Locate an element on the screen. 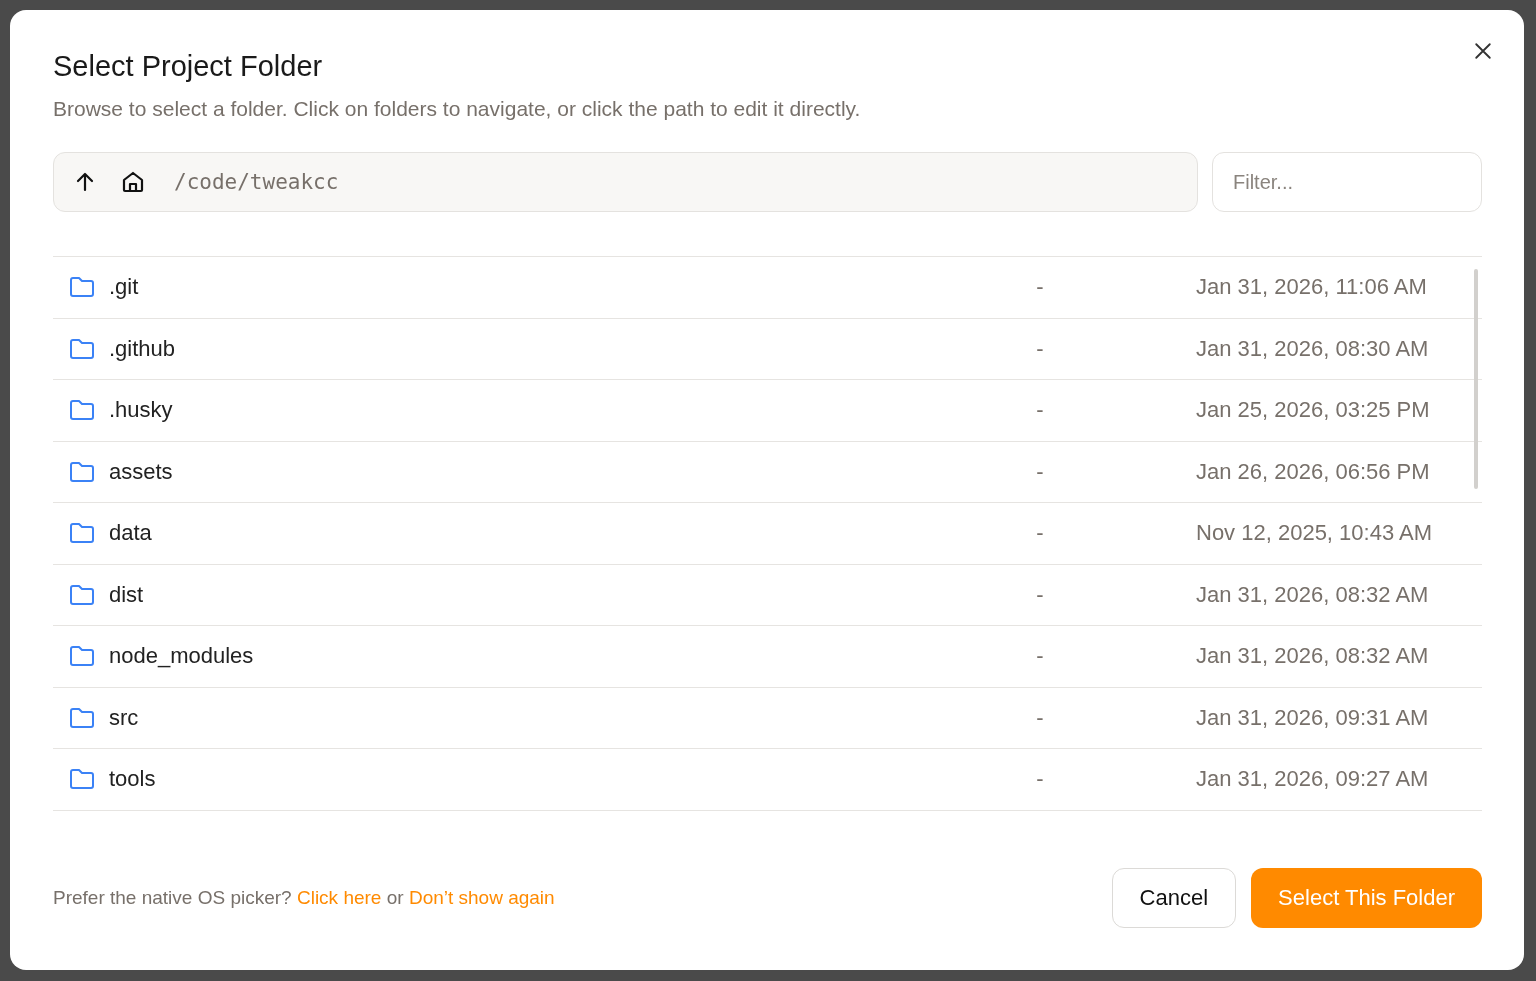 The image size is (1536, 981). path-text: /code/tweakcc is located at coordinates (256, 182).